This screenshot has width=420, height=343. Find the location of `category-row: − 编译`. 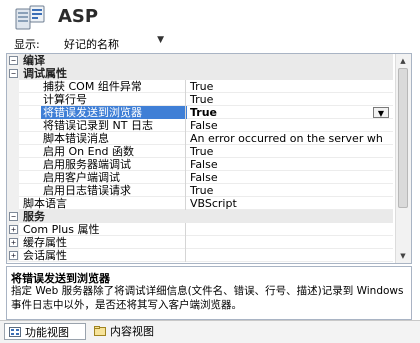

category-row: − 编译 is located at coordinates (200, 60).